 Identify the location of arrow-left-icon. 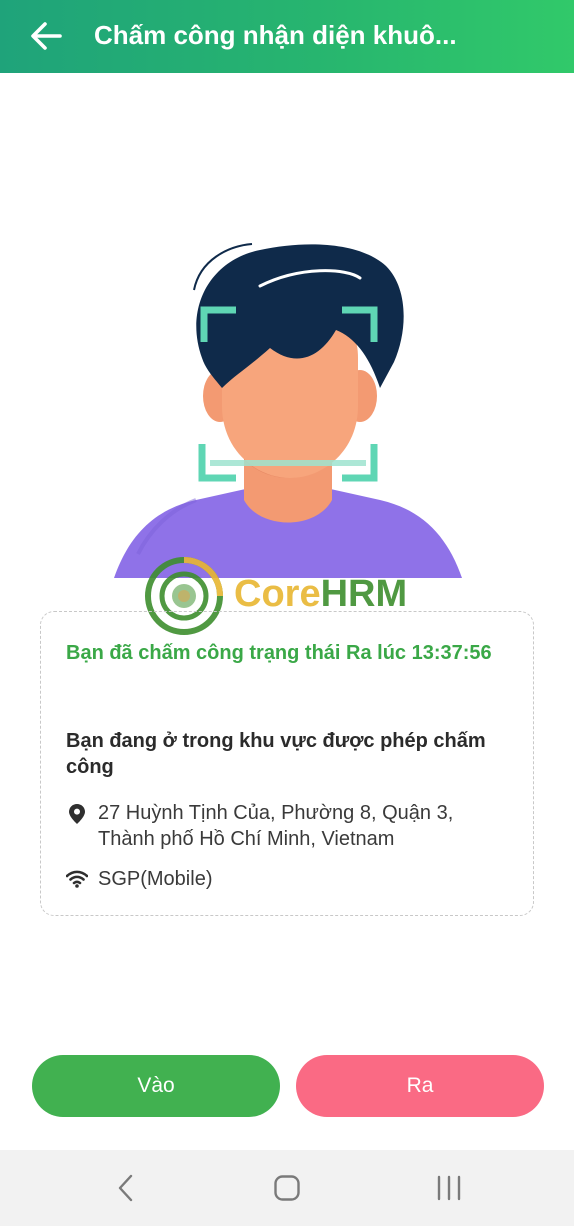
(46, 36).